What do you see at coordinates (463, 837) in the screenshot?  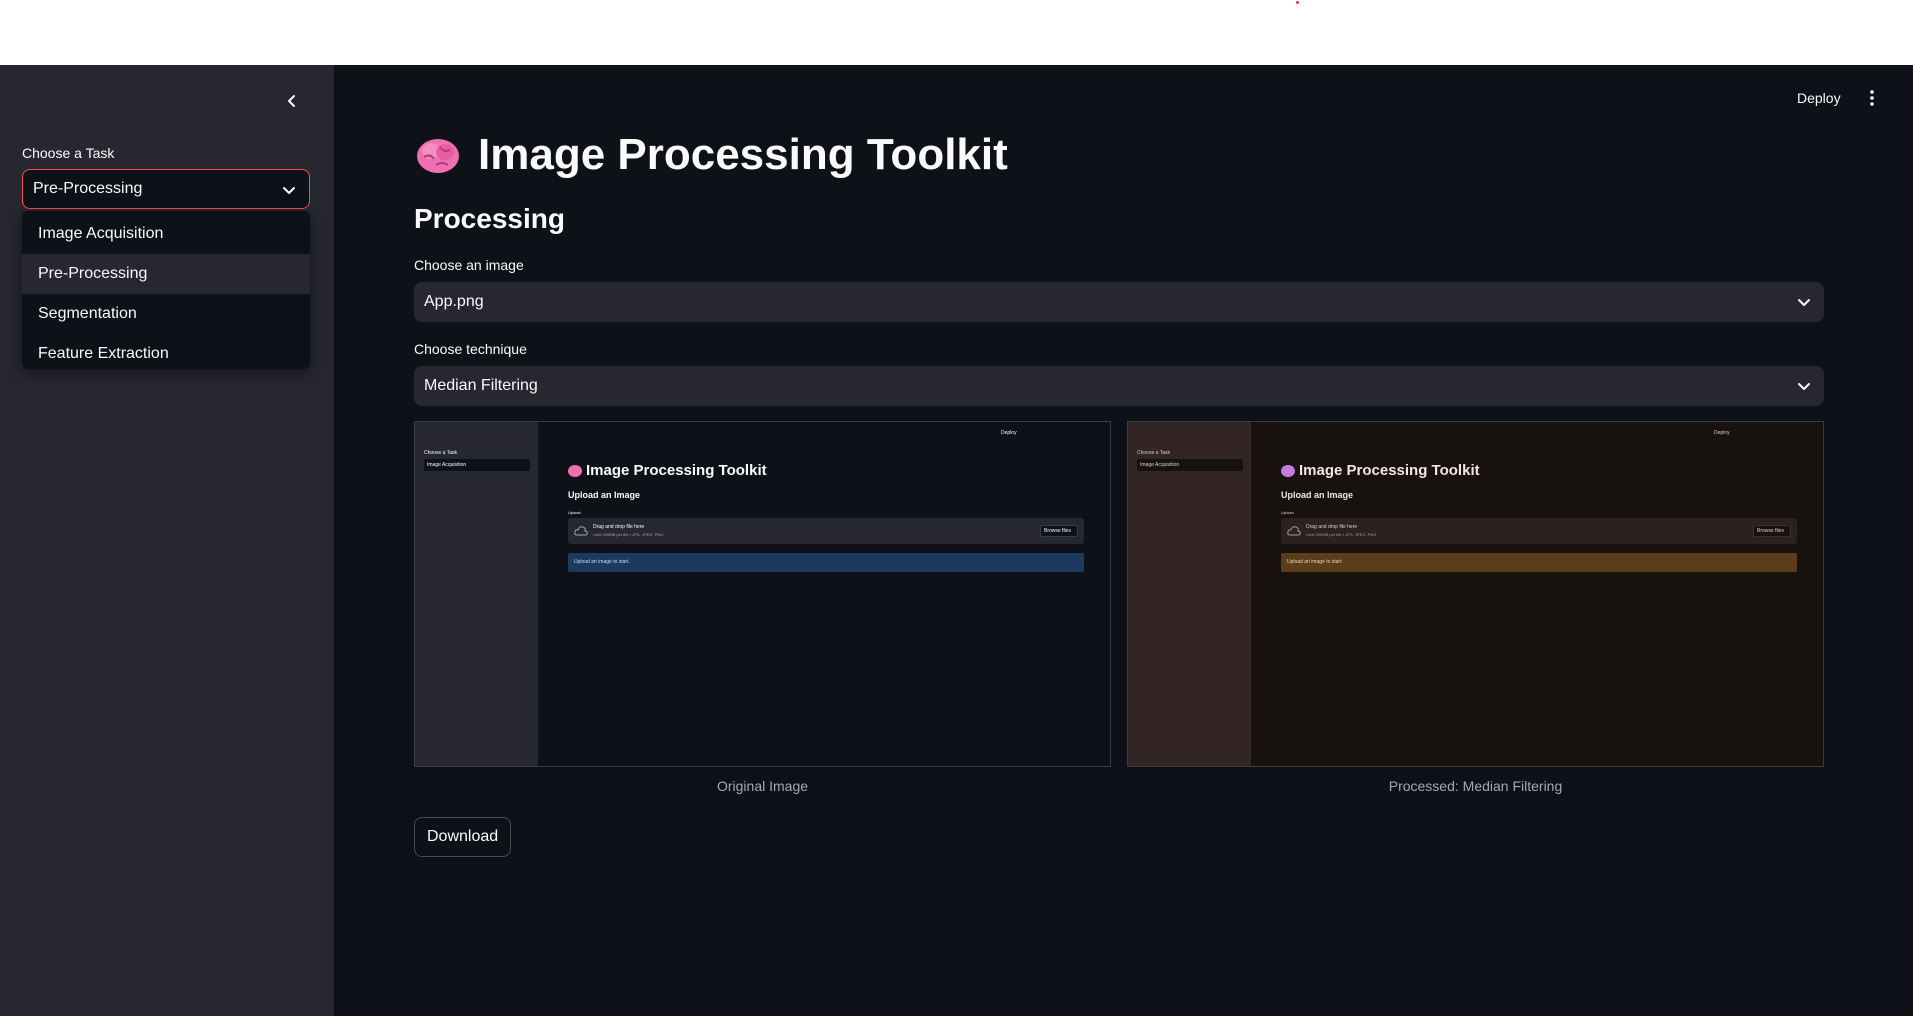 I see `download-button: Download` at bounding box center [463, 837].